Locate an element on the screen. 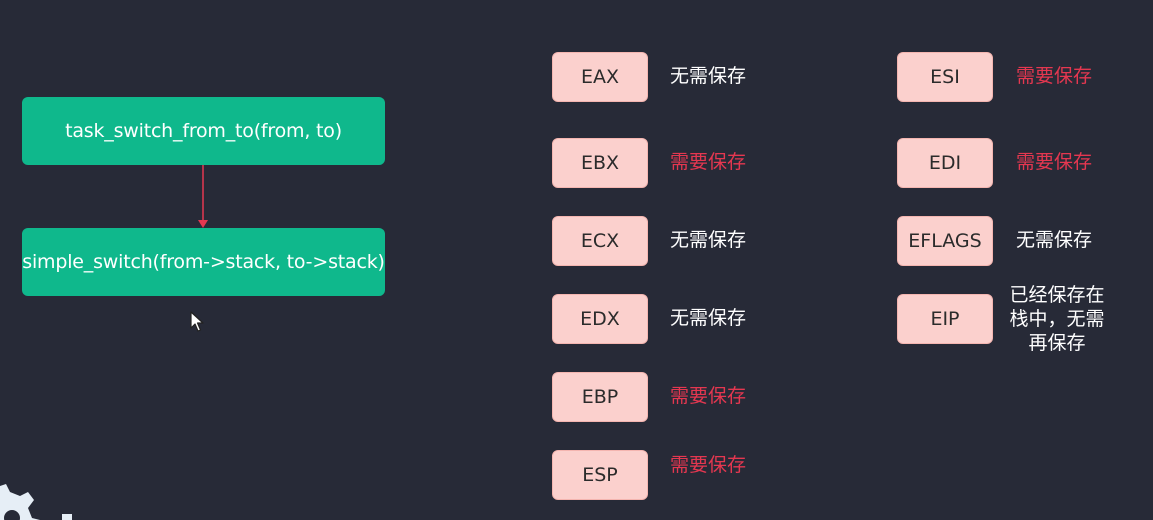 The width and height of the screenshot is (1153, 520). register-esp: ESP is located at coordinates (600, 475).